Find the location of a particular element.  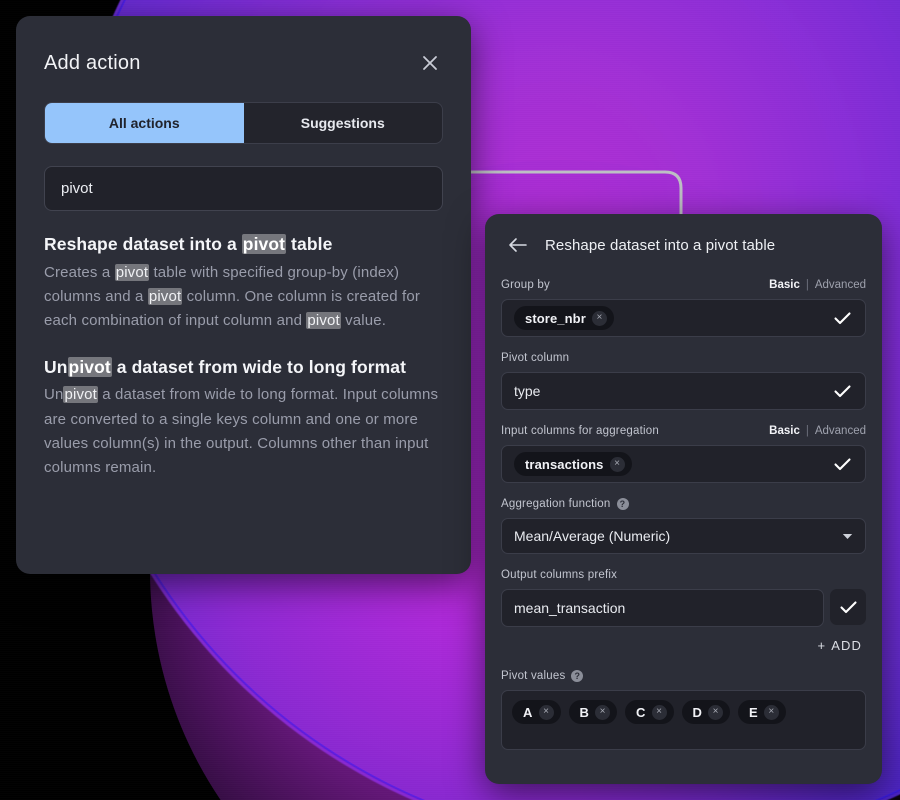

field-label-text: Pivot values is located at coordinates (533, 676).